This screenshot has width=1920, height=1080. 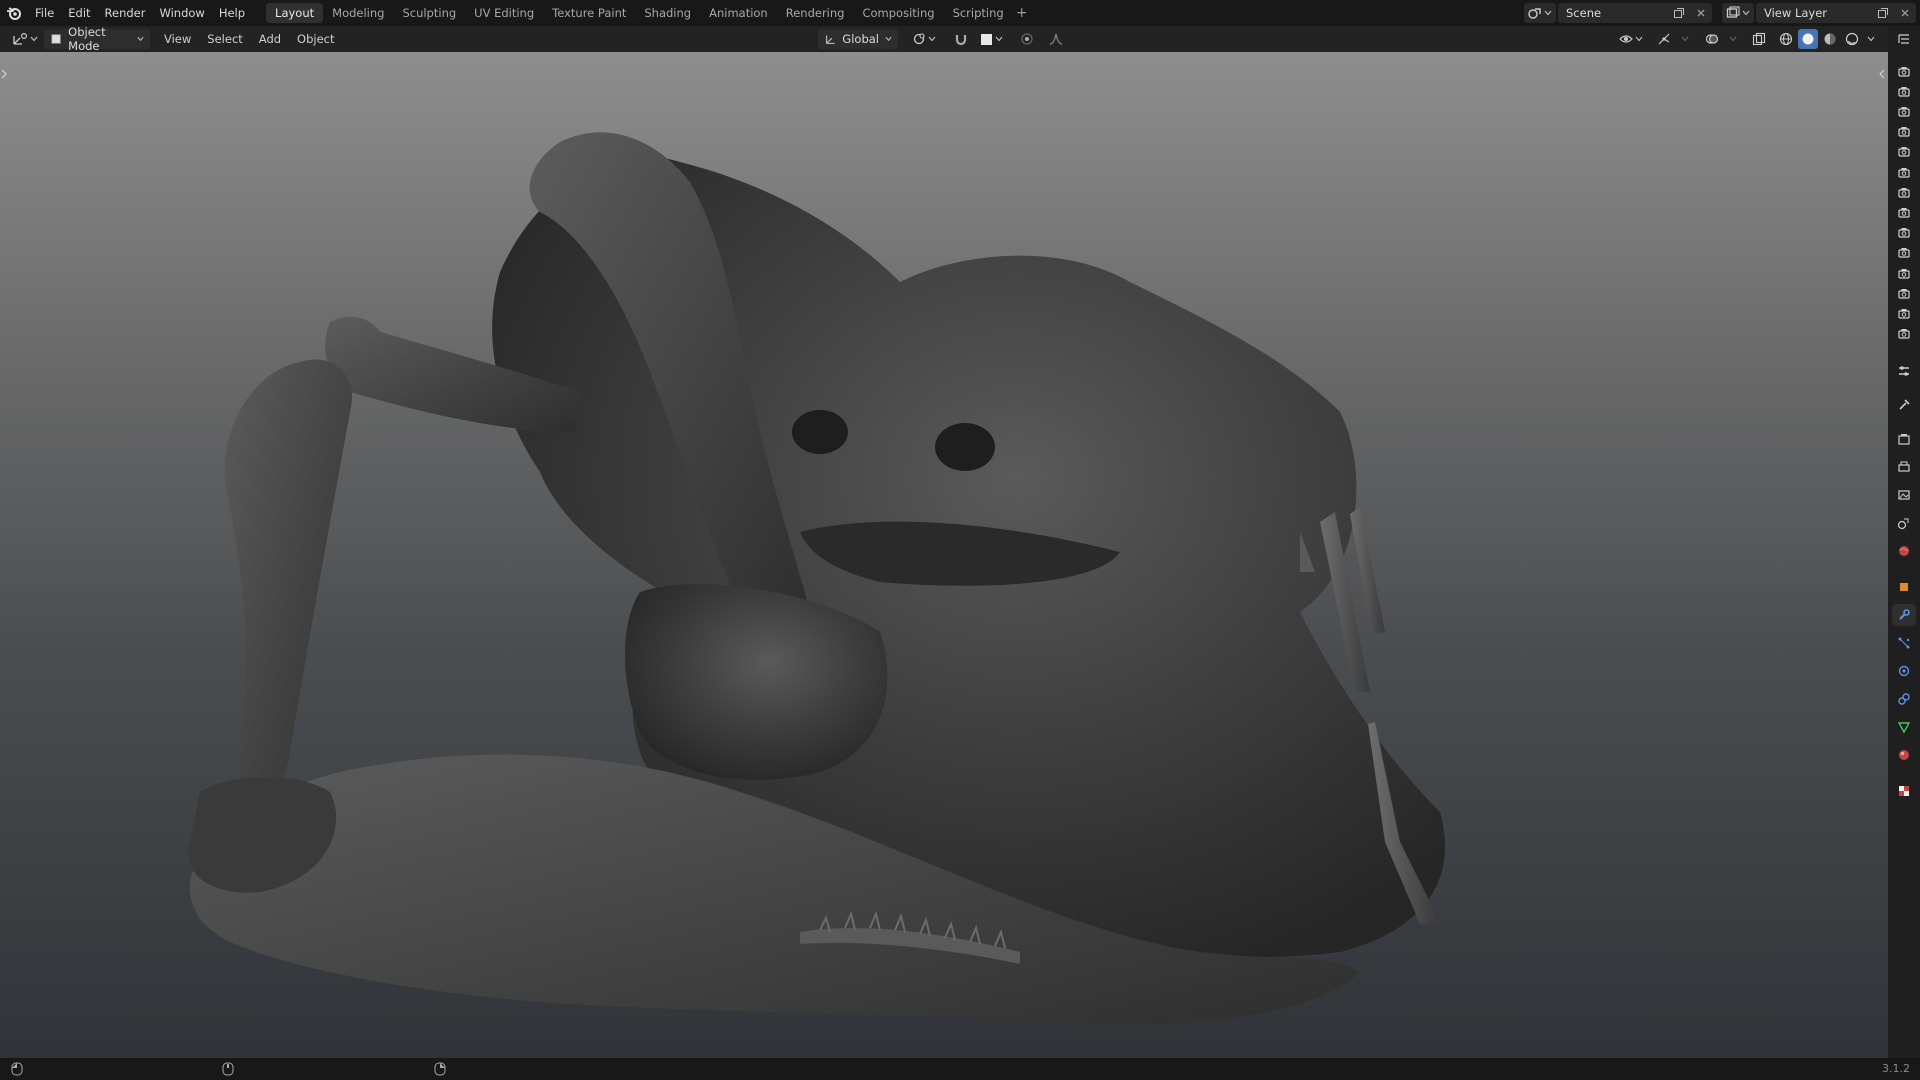 What do you see at coordinates (1836, 13) in the screenshot?
I see `view-layer-field: View Layer` at bounding box center [1836, 13].